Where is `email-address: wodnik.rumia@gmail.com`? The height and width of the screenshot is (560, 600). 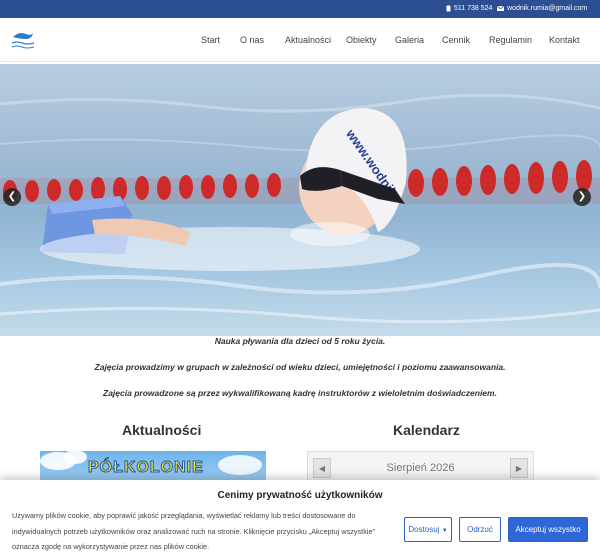 email-address: wodnik.rumia@gmail.com is located at coordinates (547, 8).